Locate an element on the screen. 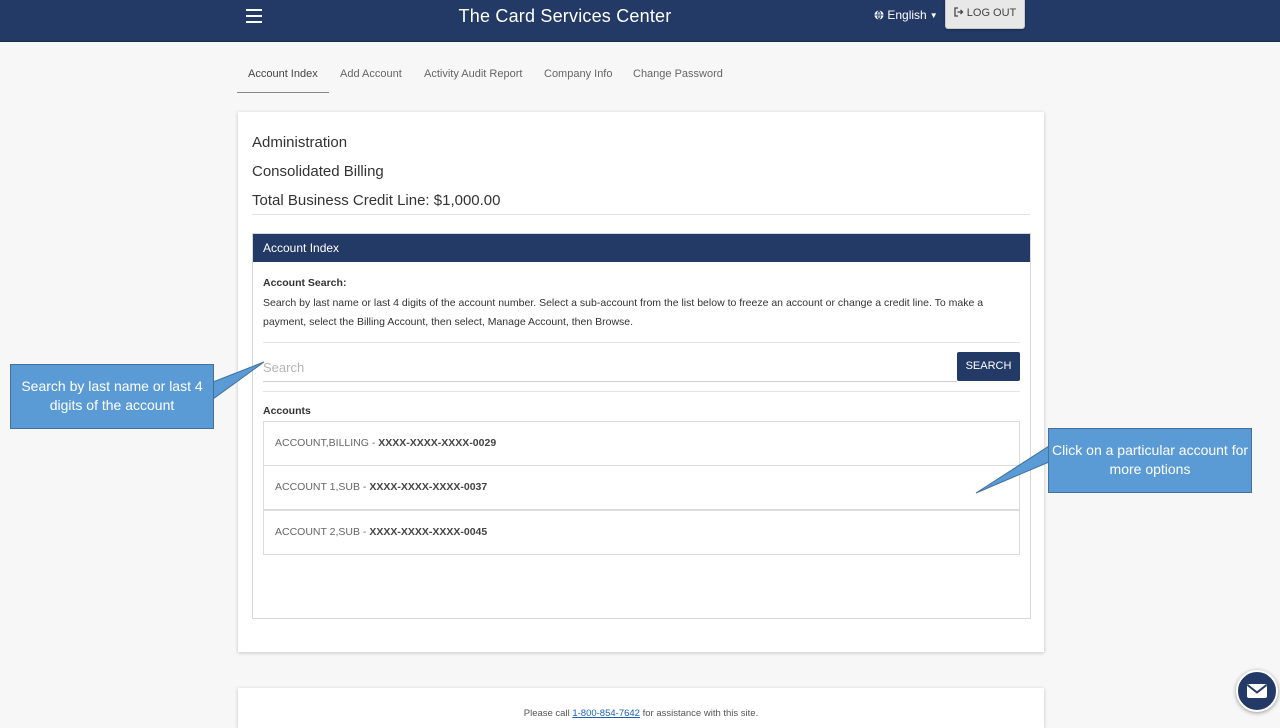 The width and height of the screenshot is (1280, 728). tab-account-index: Account Index is located at coordinates (283, 75).